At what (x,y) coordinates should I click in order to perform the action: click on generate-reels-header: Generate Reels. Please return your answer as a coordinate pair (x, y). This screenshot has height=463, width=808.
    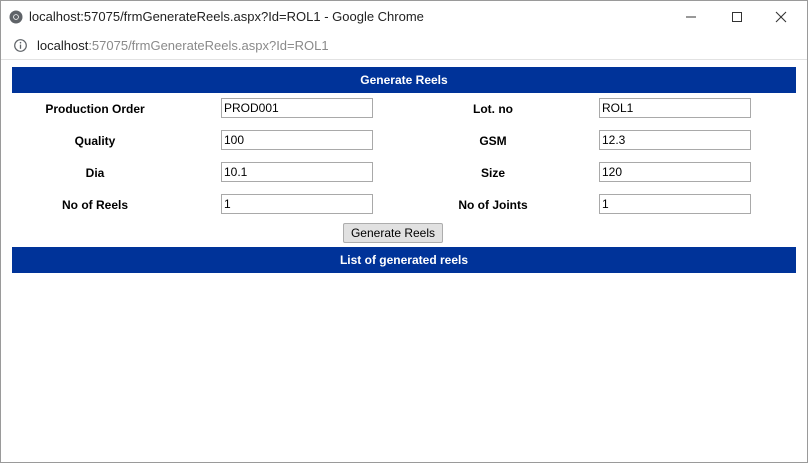
    Looking at the image, I should click on (404, 80).